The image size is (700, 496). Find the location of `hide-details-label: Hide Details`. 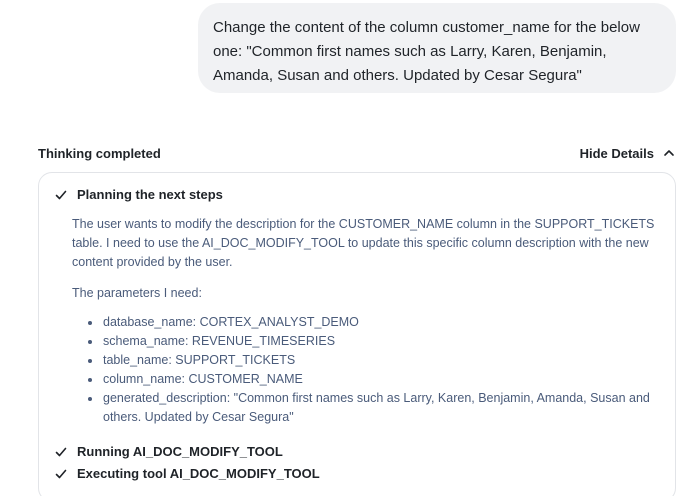

hide-details-label: Hide Details is located at coordinates (616, 153).